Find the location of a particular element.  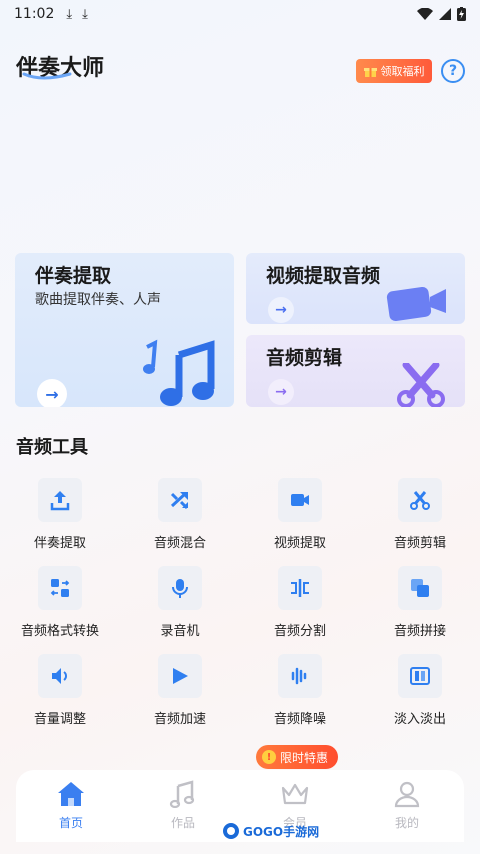

gift-icon is located at coordinates (370, 72).